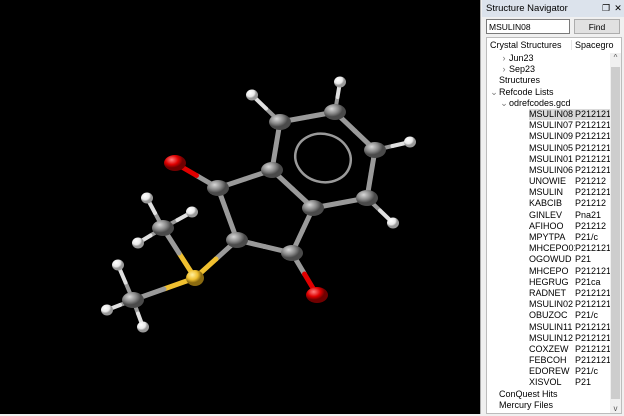 This screenshot has height=416, width=624. I want to click on refcode-name: MSULIN06, so click(551, 169).